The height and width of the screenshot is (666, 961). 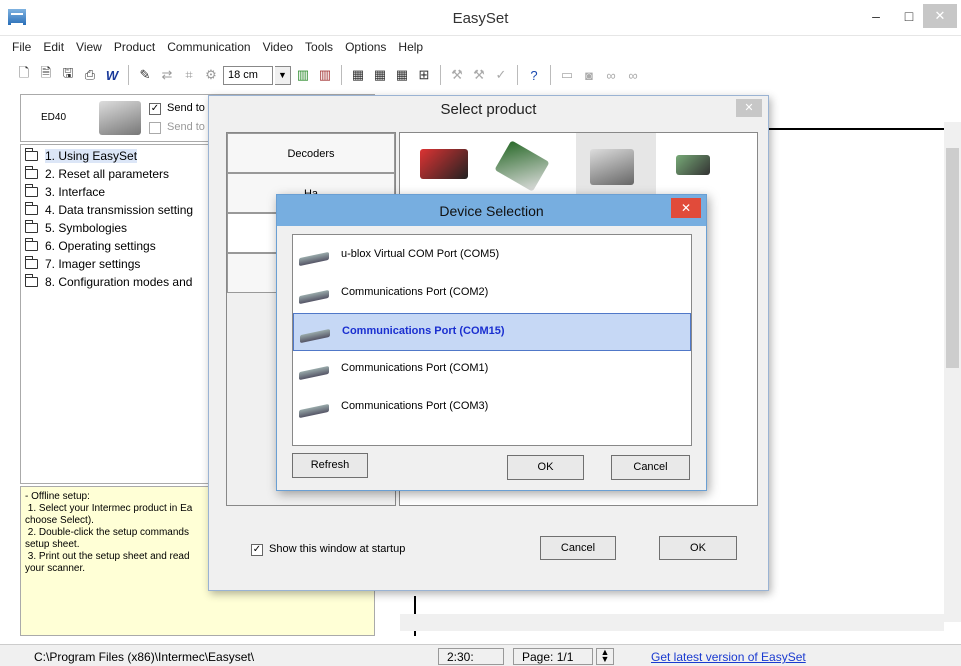 I want to click on decoder-red-image, so click(x=444, y=164).